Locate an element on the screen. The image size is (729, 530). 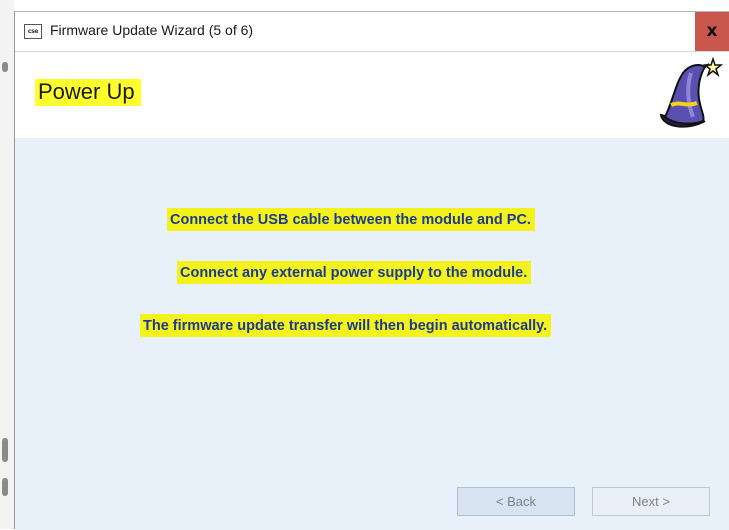
next-button: Next > is located at coordinates (651, 501).